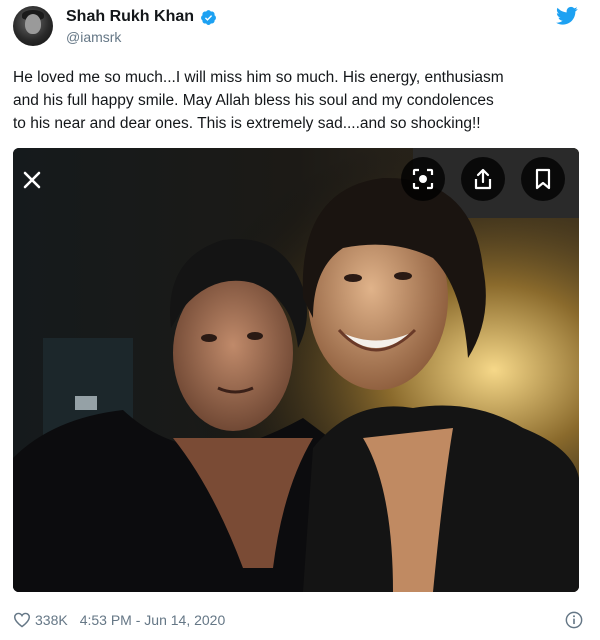 The width and height of the screenshot is (600, 640). What do you see at coordinates (567, 16) in the screenshot?
I see `twitter-bird-icon` at bounding box center [567, 16].